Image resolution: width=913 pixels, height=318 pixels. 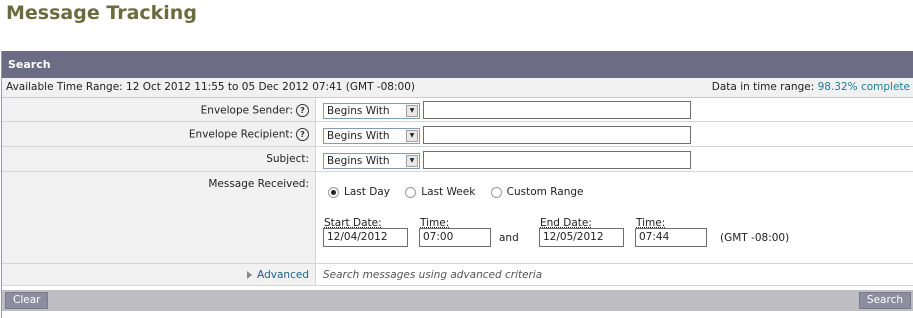 I want to click on radio-last-week: Last Week, so click(x=440, y=192).